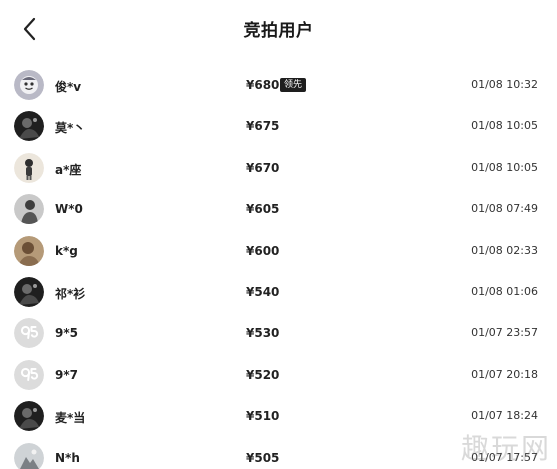  What do you see at coordinates (263, 291) in the screenshot?
I see `bid-price: ¥540` at bounding box center [263, 291].